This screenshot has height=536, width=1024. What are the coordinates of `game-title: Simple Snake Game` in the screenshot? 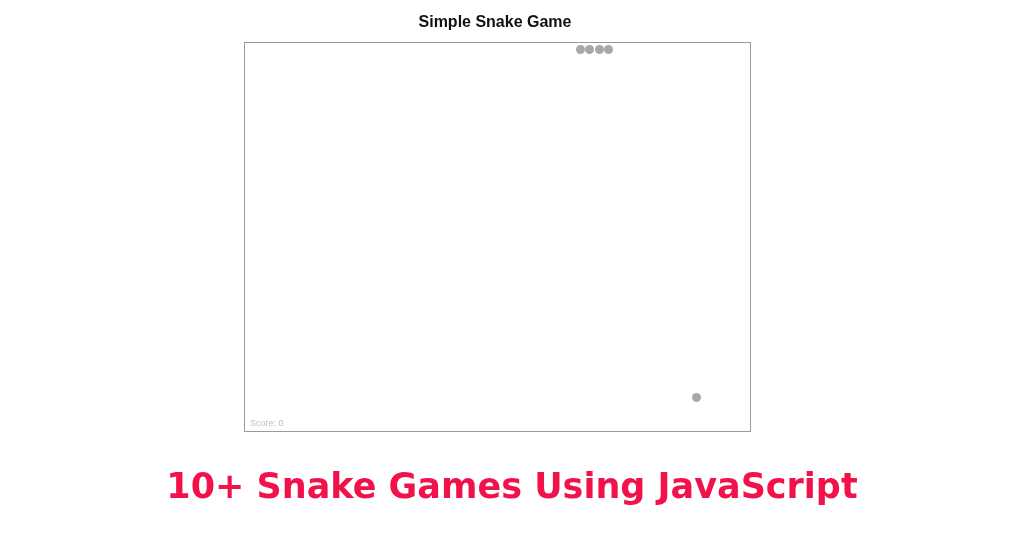 It's located at (495, 22).